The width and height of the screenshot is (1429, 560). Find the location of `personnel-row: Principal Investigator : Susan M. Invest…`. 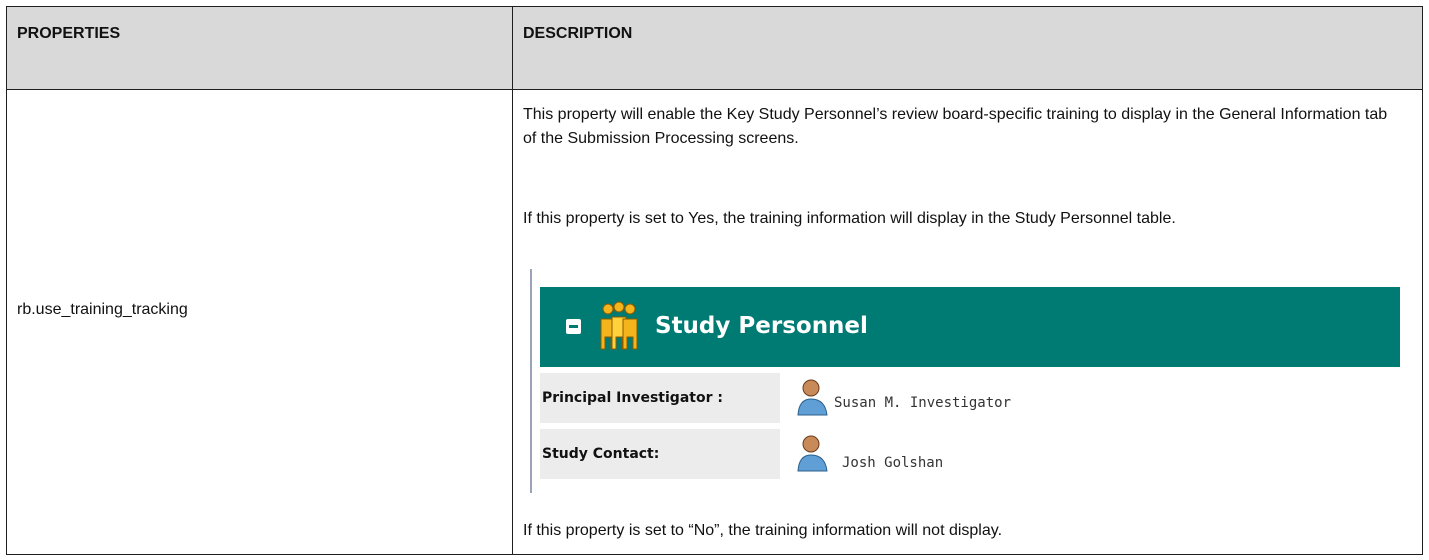

personnel-row: Principal Investigator : Susan M. Invest… is located at coordinates (970, 398).